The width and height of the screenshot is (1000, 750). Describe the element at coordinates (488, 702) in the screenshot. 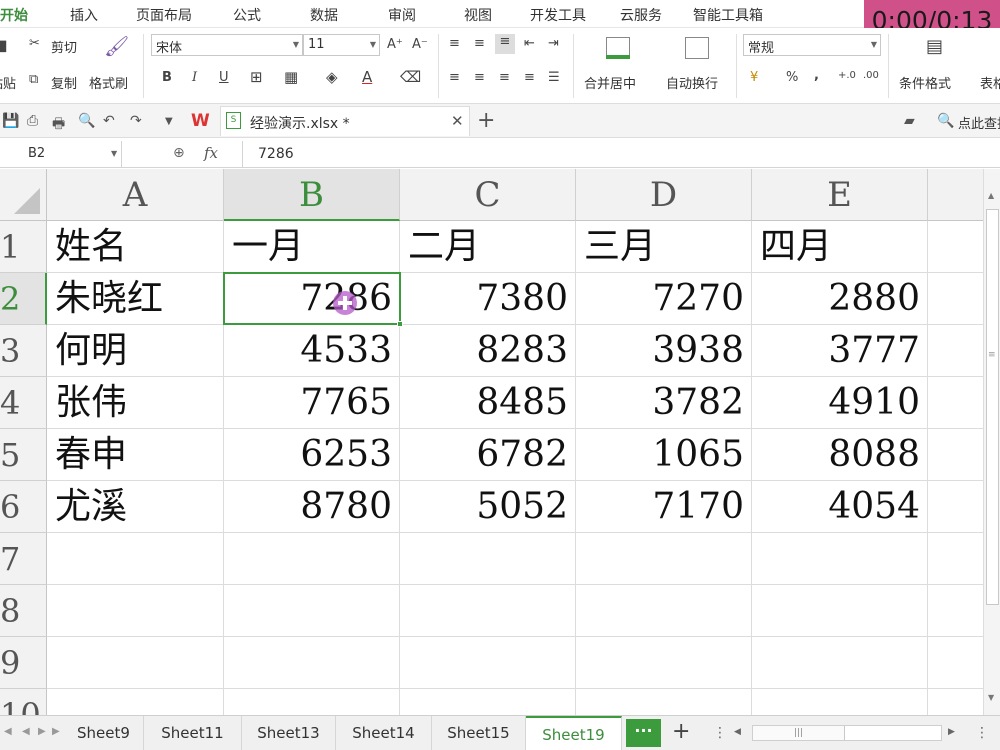

I see `cell-c10` at that location.